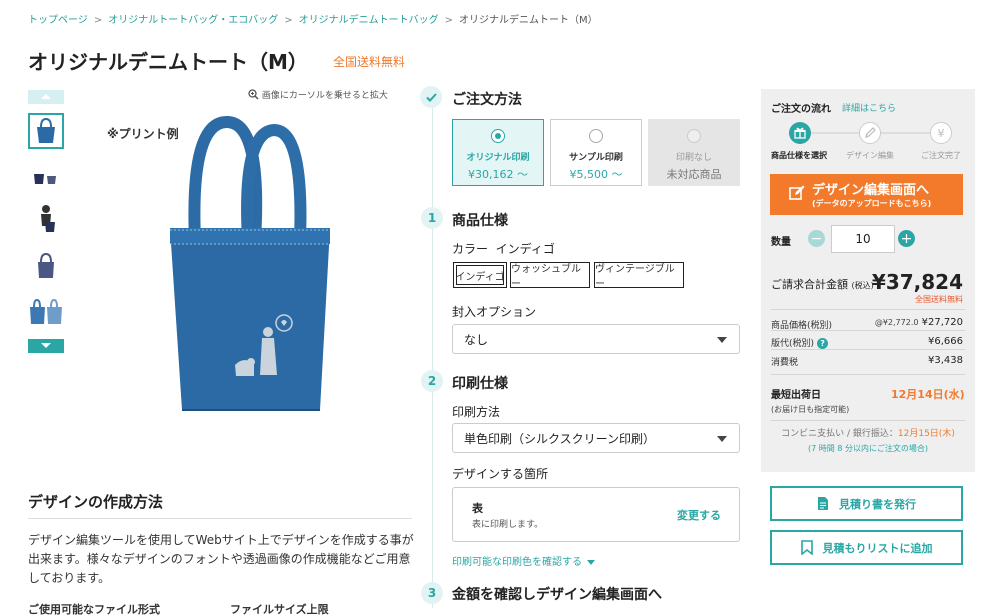 This screenshot has width=1002, height=616. Describe the element at coordinates (596, 152) in the screenshot. I see `order-method-sample: サンプル印刷 ¥5,500 〜` at that location.